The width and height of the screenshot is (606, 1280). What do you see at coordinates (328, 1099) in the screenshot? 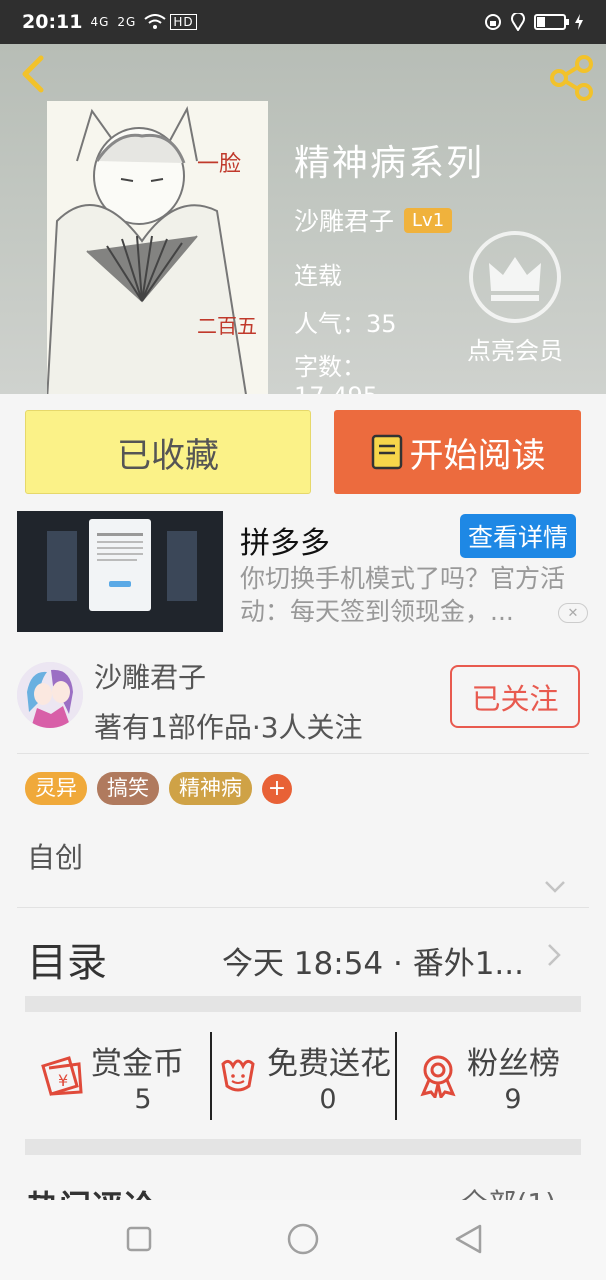
I see `send-flower-value: 0` at bounding box center [328, 1099].